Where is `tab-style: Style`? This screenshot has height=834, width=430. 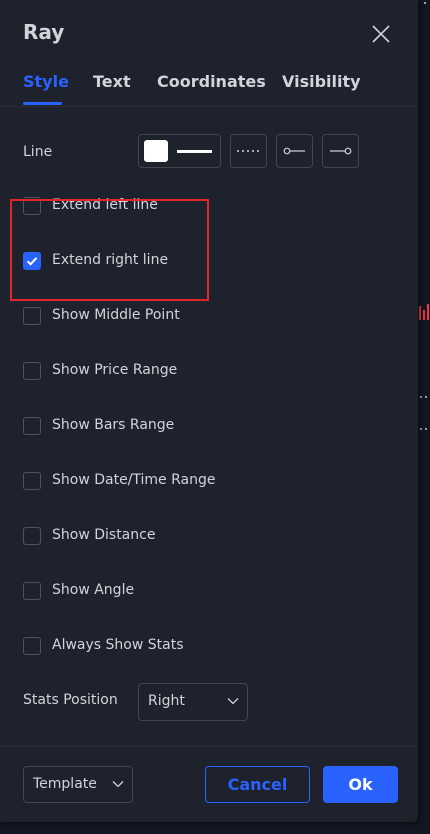 tab-style: Style is located at coordinates (46, 81).